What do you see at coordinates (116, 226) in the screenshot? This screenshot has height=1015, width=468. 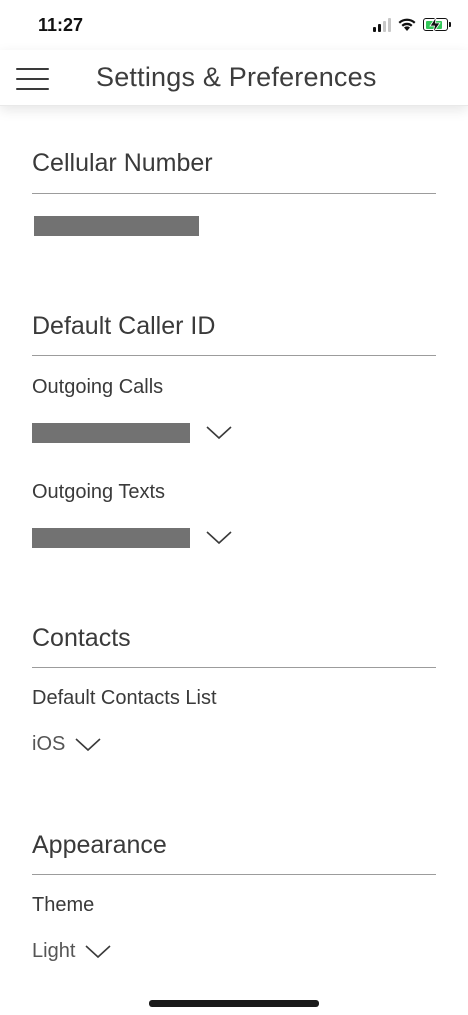 I see `cellular-number-value-redacted` at bounding box center [116, 226].